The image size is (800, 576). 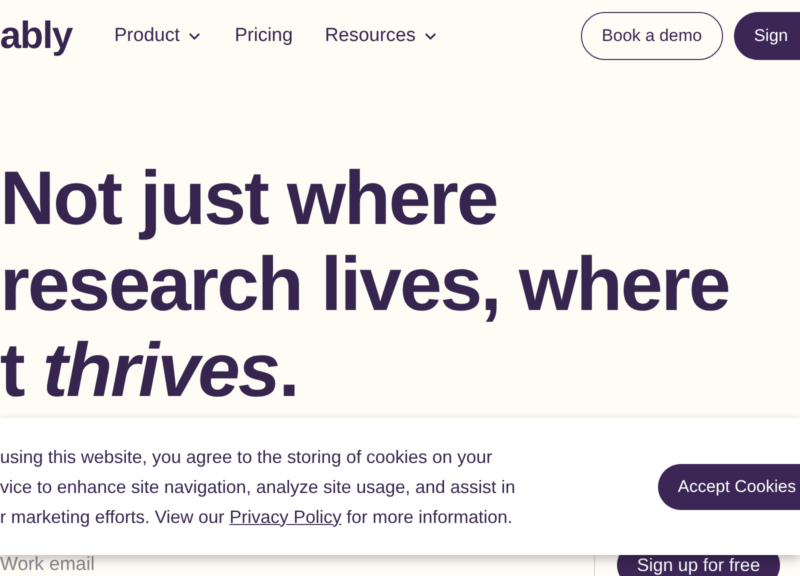 What do you see at coordinates (365, 285) in the screenshot?
I see `hero-heading-line: research lives, where` at bounding box center [365, 285].